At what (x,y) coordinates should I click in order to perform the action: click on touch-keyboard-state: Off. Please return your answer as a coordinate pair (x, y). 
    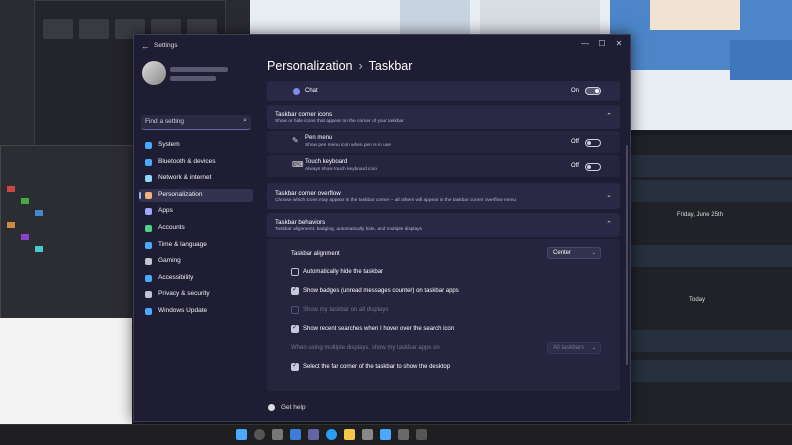
    Looking at the image, I should click on (575, 166).